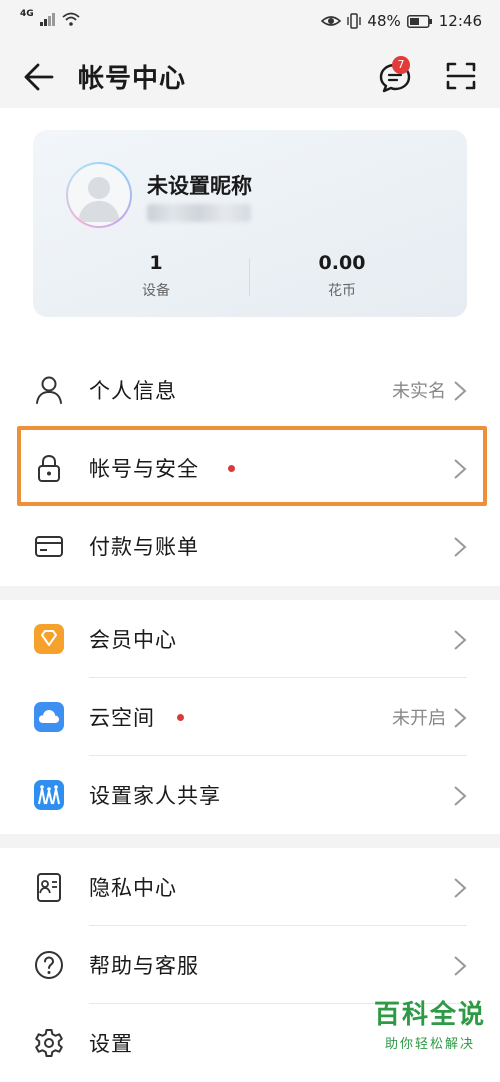 Image resolution: width=500 pixels, height=1082 pixels. I want to click on huabi-label: 花币, so click(342, 291).